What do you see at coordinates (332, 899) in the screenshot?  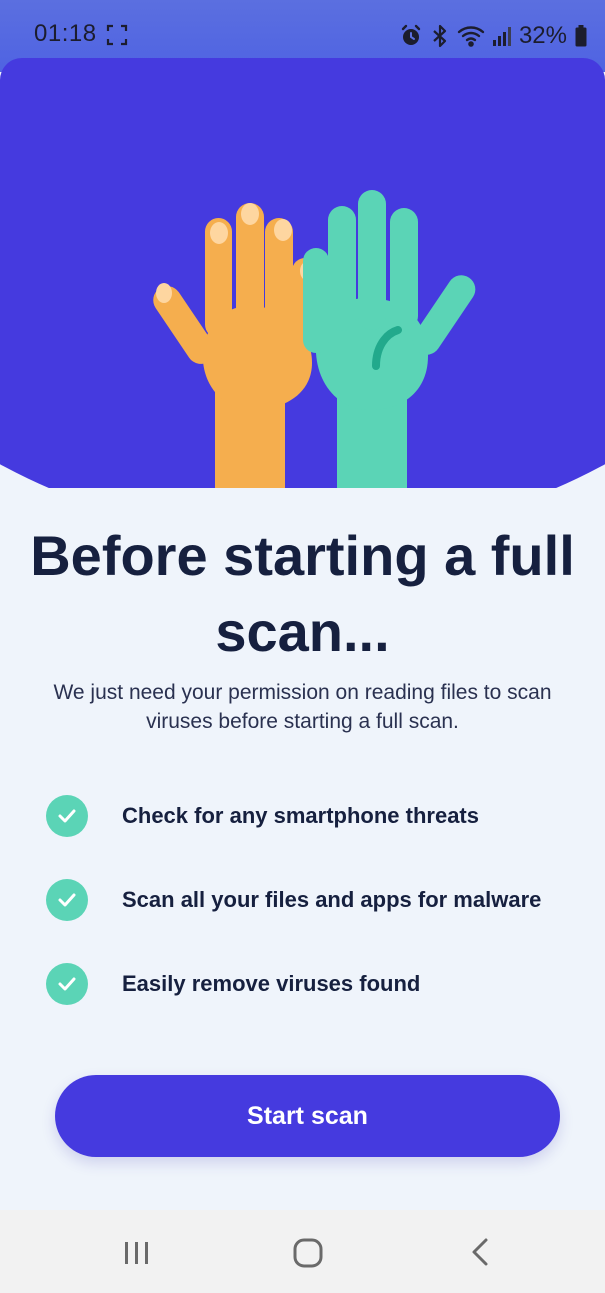 I see `feature-label: Scan all your files and apps for malware` at bounding box center [332, 899].